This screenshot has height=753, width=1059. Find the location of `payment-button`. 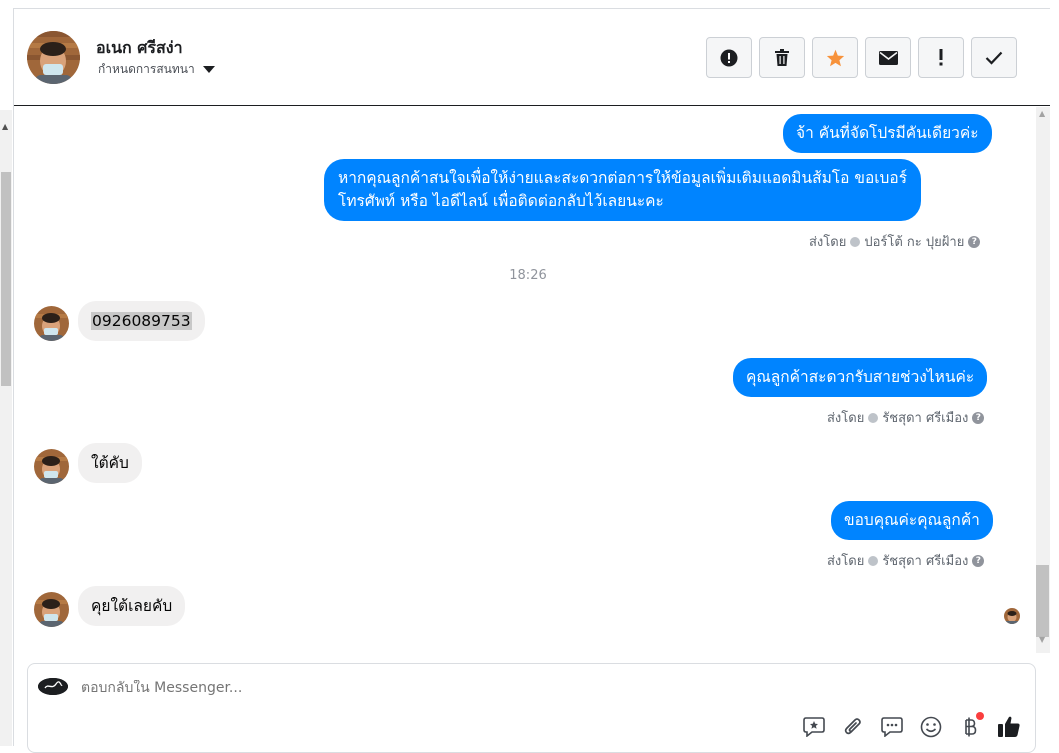

payment-button is located at coordinates (970, 725).